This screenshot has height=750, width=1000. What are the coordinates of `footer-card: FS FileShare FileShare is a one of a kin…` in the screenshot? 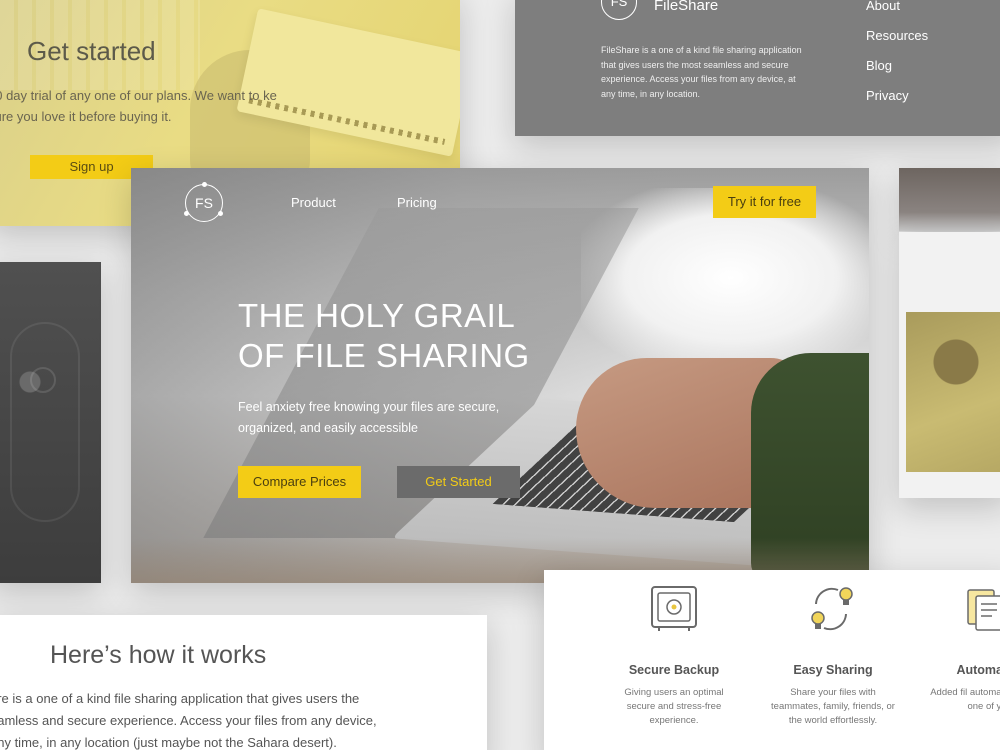 It's located at (757, 68).